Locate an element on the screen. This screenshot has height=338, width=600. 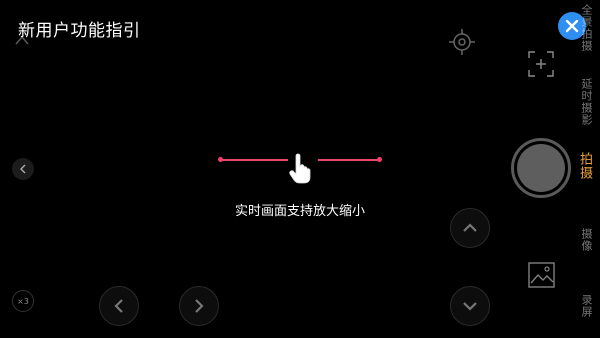
chevron-right-icon is located at coordinates (199, 306).